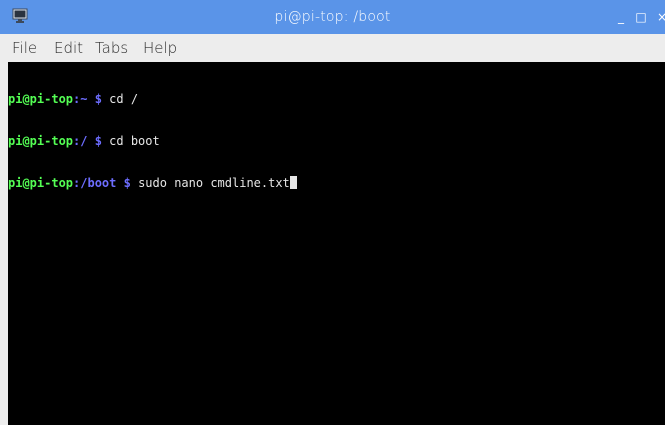  I want to click on menu-bar: File Edit Tabs Help, so click(332, 48).